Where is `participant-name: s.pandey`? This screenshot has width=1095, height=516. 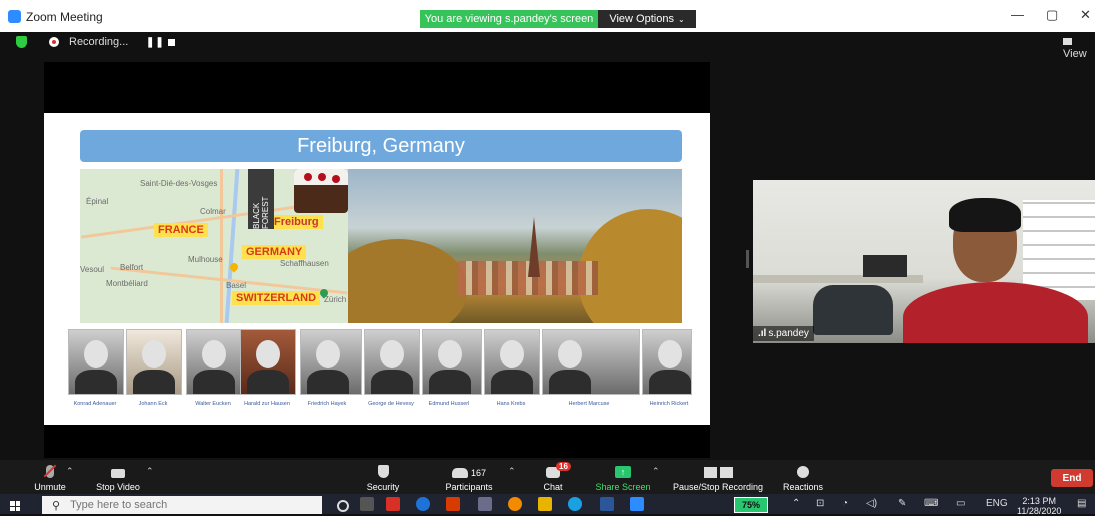 participant-name: s.pandey is located at coordinates (788, 333).